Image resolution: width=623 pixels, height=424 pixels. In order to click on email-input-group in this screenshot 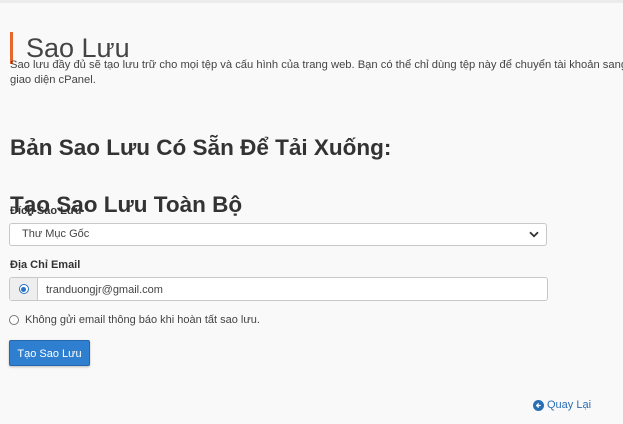, I will do `click(278, 289)`.